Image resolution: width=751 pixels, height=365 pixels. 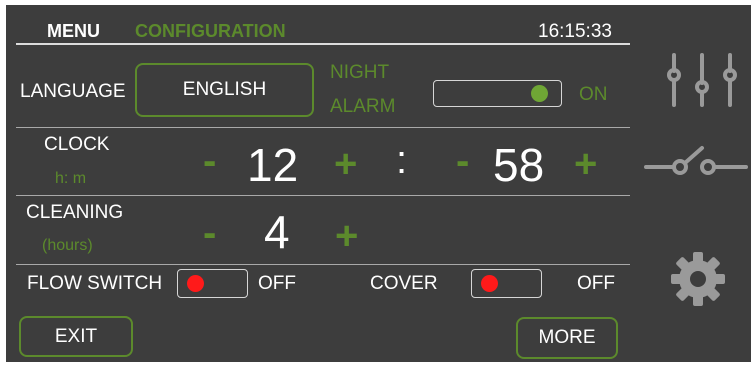 I want to click on night-alarm-label-line2: ALARM, so click(x=363, y=106).